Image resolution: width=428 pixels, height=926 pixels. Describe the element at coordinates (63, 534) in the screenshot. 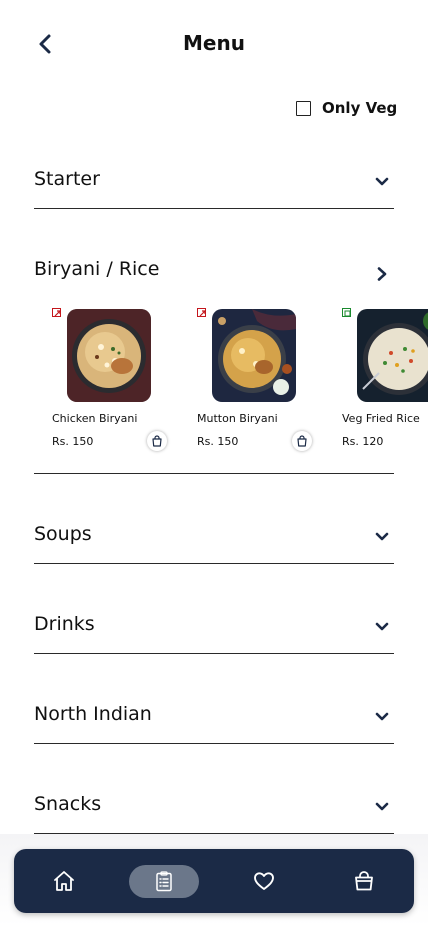

I see `section-title-soups: Soups` at that location.